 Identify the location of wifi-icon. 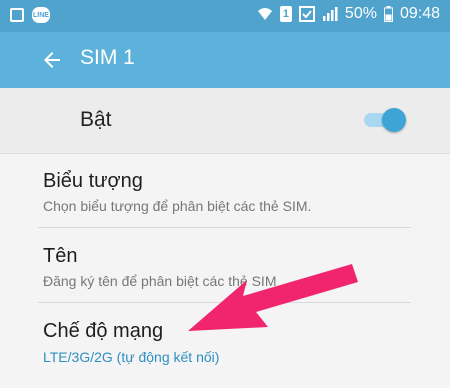
(264, 14).